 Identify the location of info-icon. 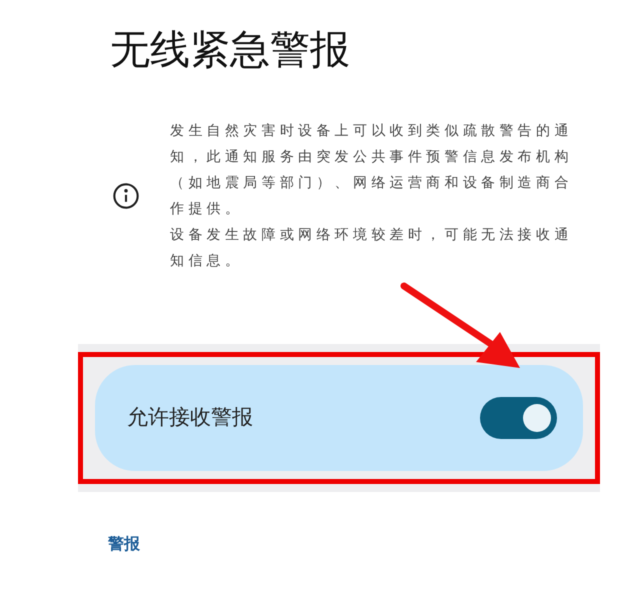
(126, 196).